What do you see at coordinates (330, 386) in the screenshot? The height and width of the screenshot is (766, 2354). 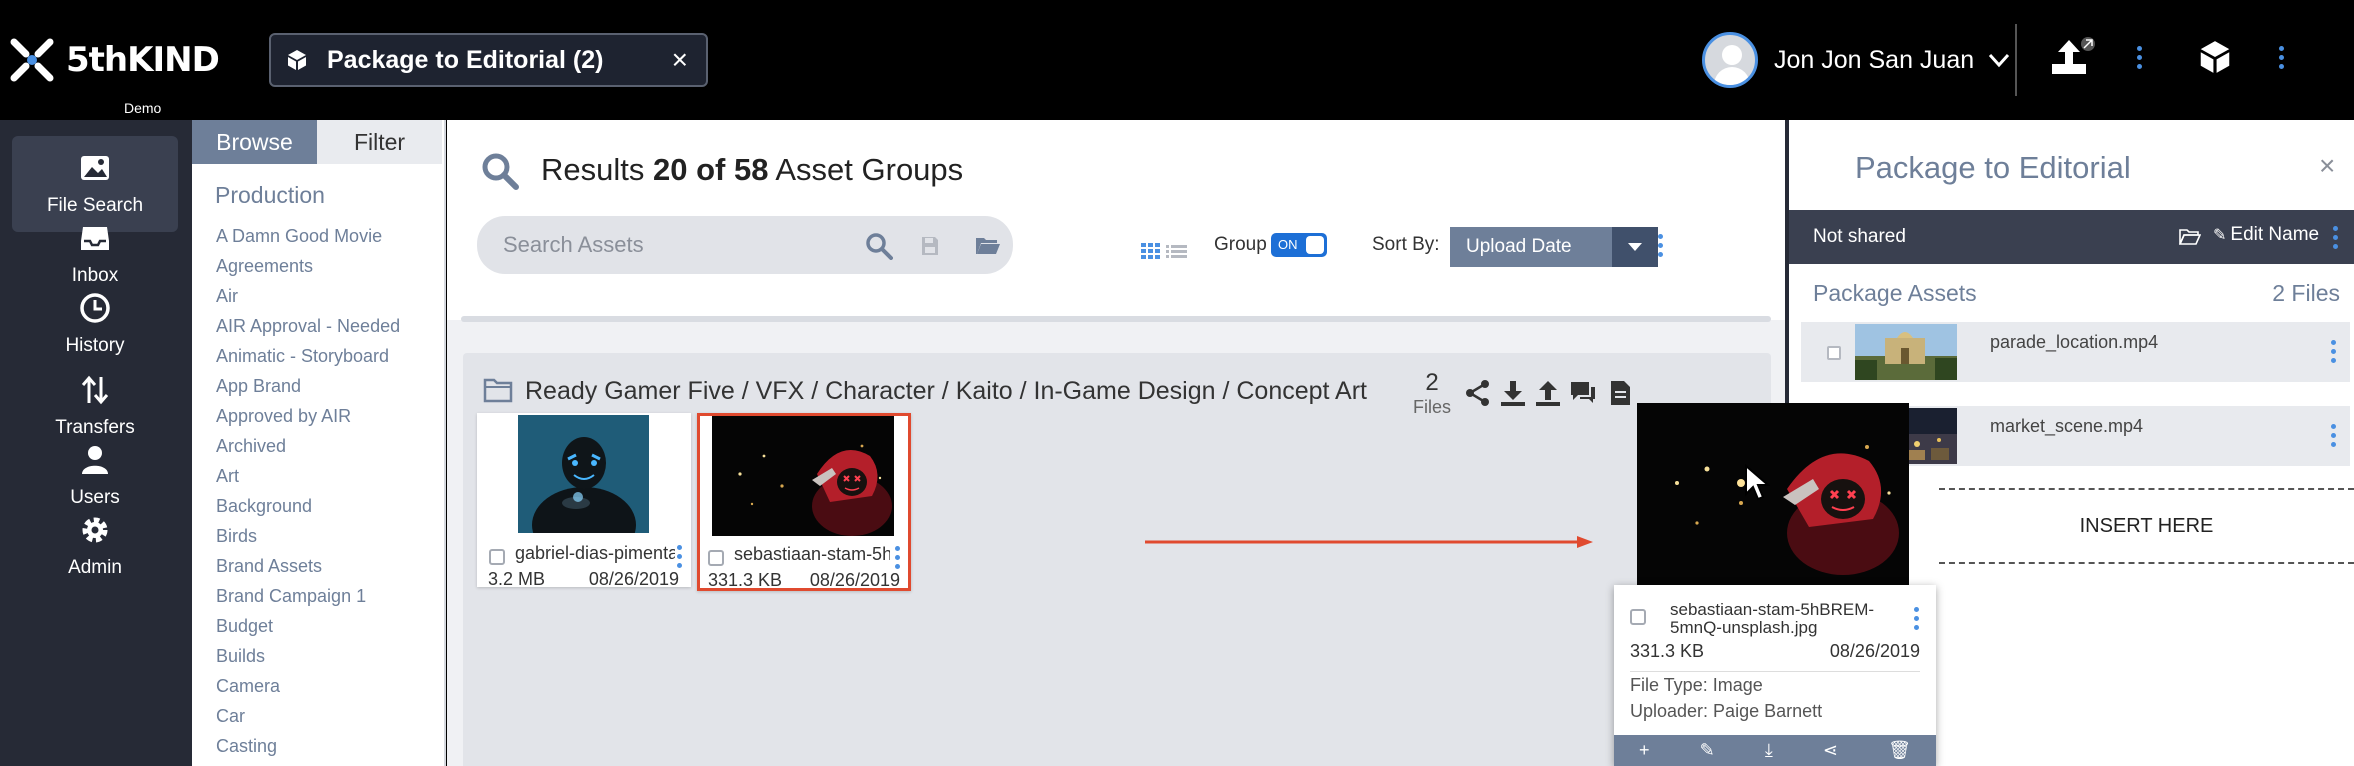 I see `category-item: App Brand` at bounding box center [330, 386].